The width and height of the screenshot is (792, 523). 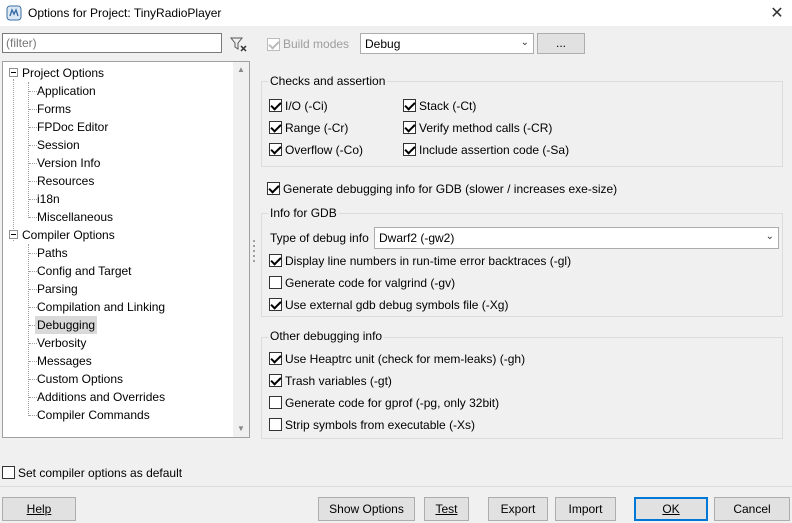 What do you see at coordinates (317, 128) in the screenshot?
I see `range-label: Range (-Cr)` at bounding box center [317, 128].